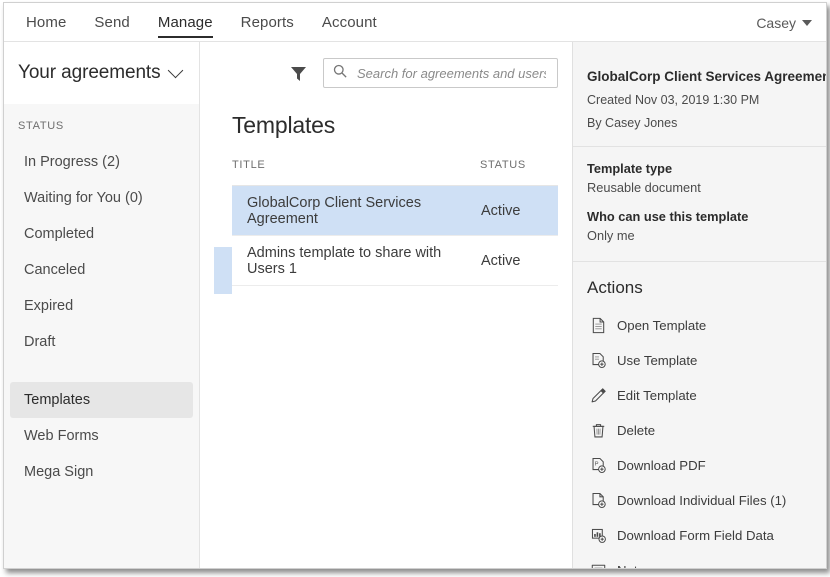  Describe the element at coordinates (101, 270) in the screenshot. I see `sidebar-item-canceled: Canceled` at that location.